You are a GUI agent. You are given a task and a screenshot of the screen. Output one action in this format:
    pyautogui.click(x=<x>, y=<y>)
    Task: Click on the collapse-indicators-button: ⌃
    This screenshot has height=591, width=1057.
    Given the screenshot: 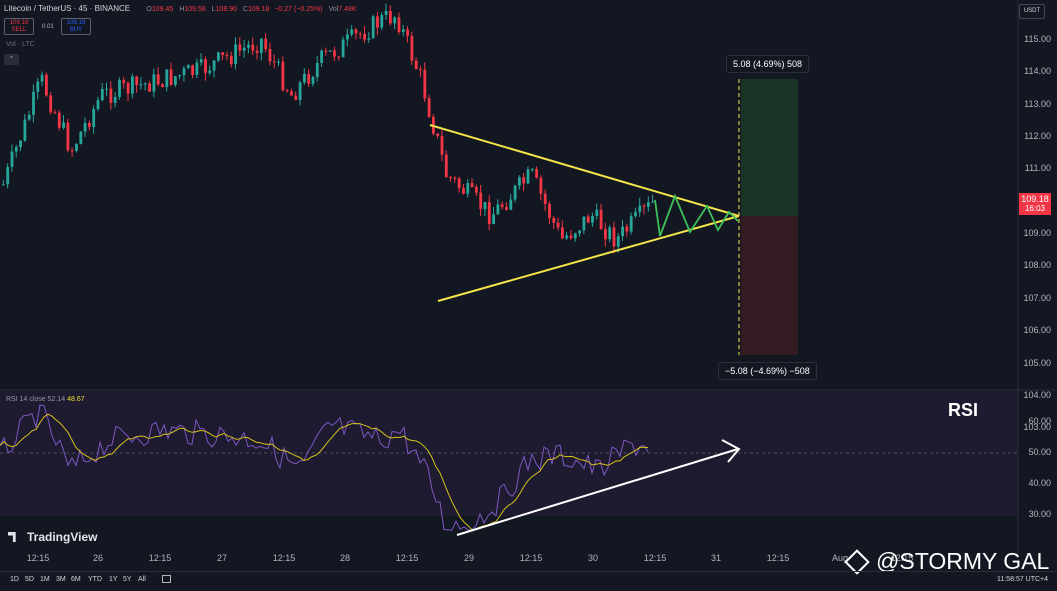 What is the action you would take?
    pyautogui.click(x=11, y=59)
    